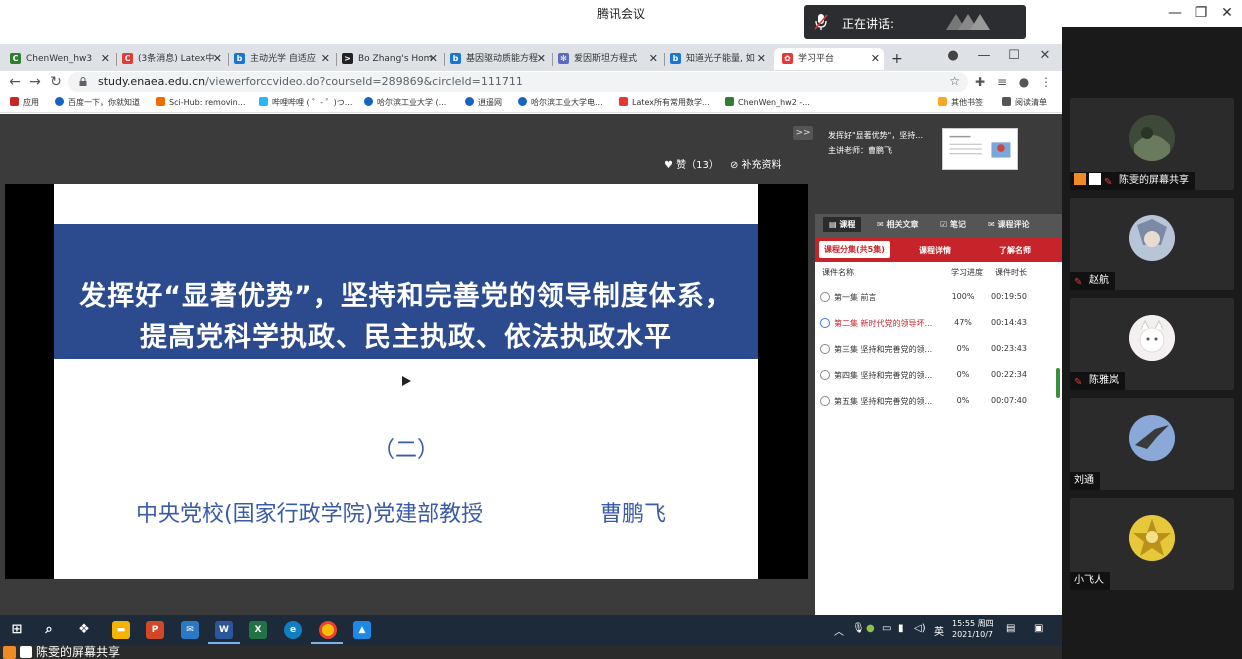  I want to click on edge-icon: e, so click(293, 630).